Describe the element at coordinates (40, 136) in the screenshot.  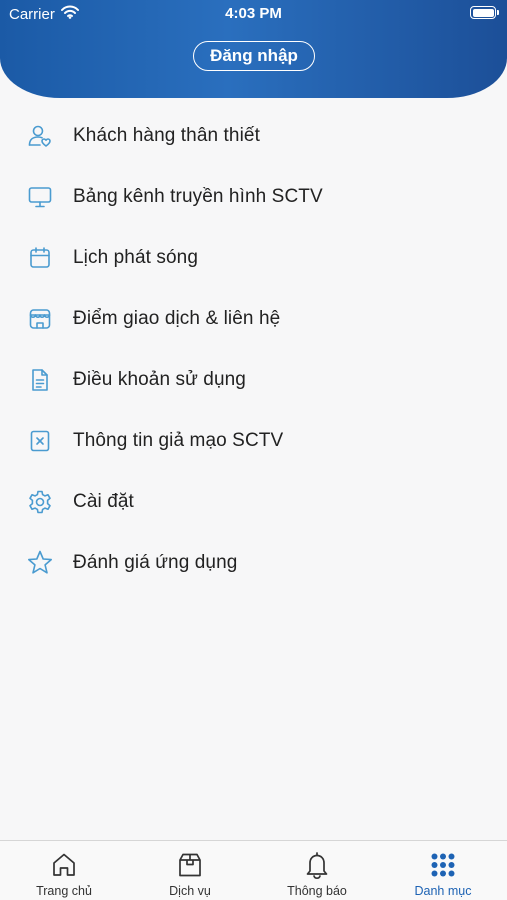
I see `loyal-customer-icon` at that location.